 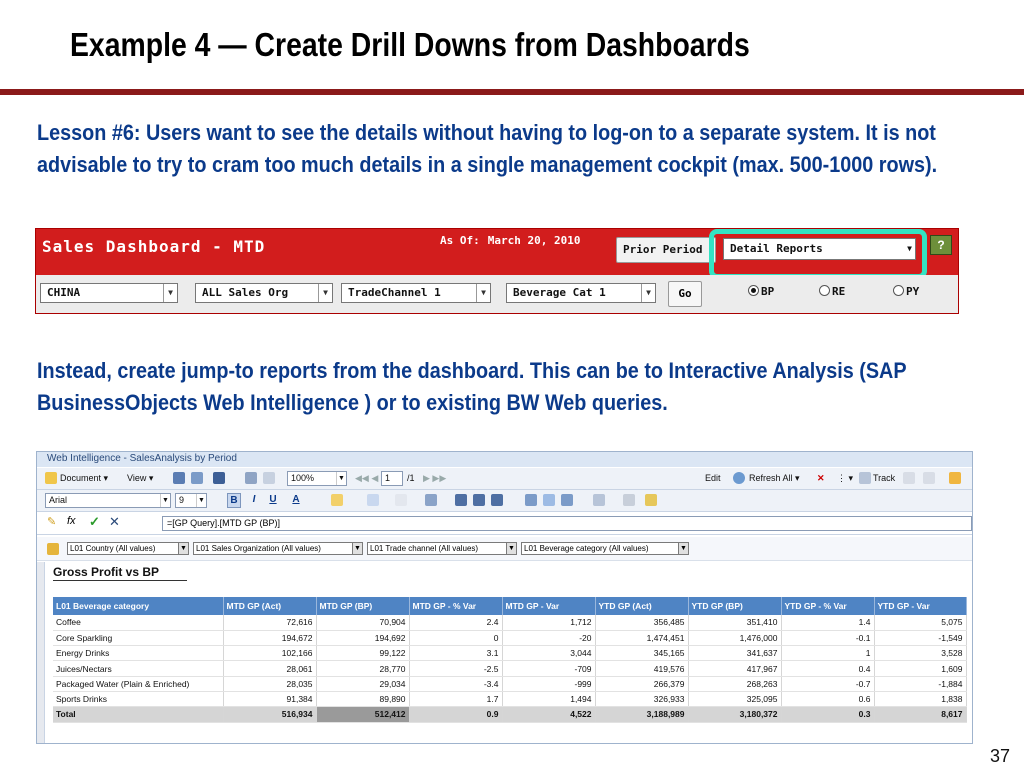 I want to click on column-header: MTD GP (BP), so click(x=363, y=606).